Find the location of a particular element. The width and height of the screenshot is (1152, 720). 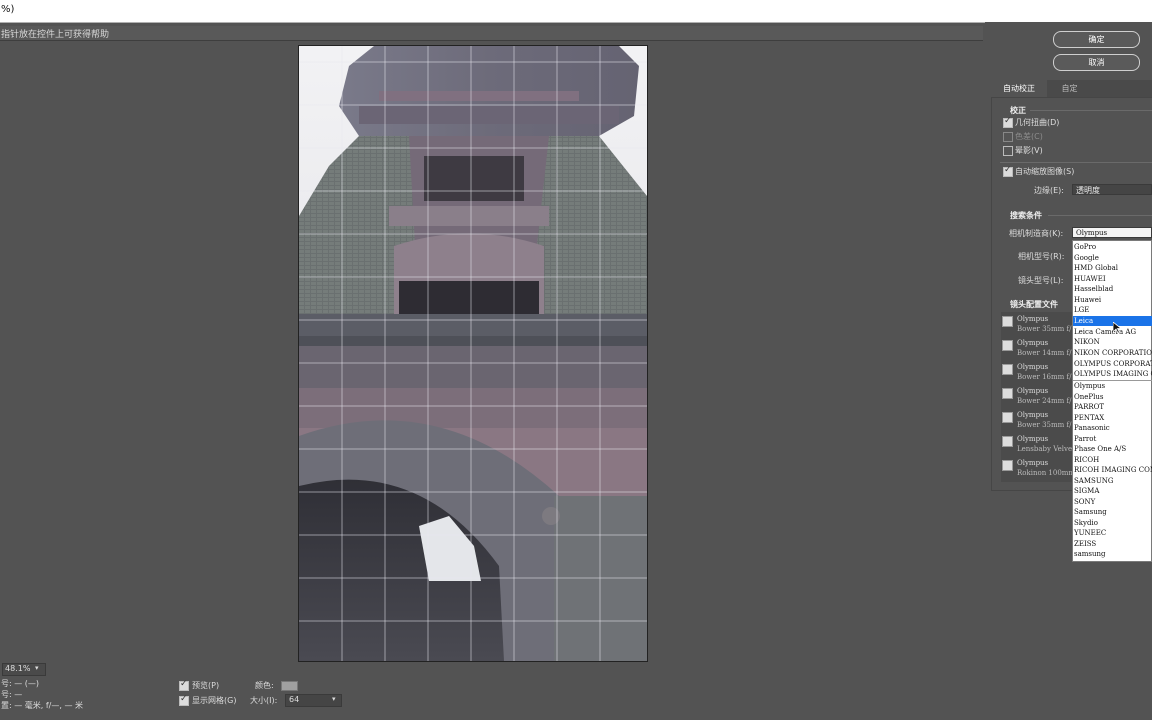

info-camera: 号: — (—) is located at coordinates (20, 683).